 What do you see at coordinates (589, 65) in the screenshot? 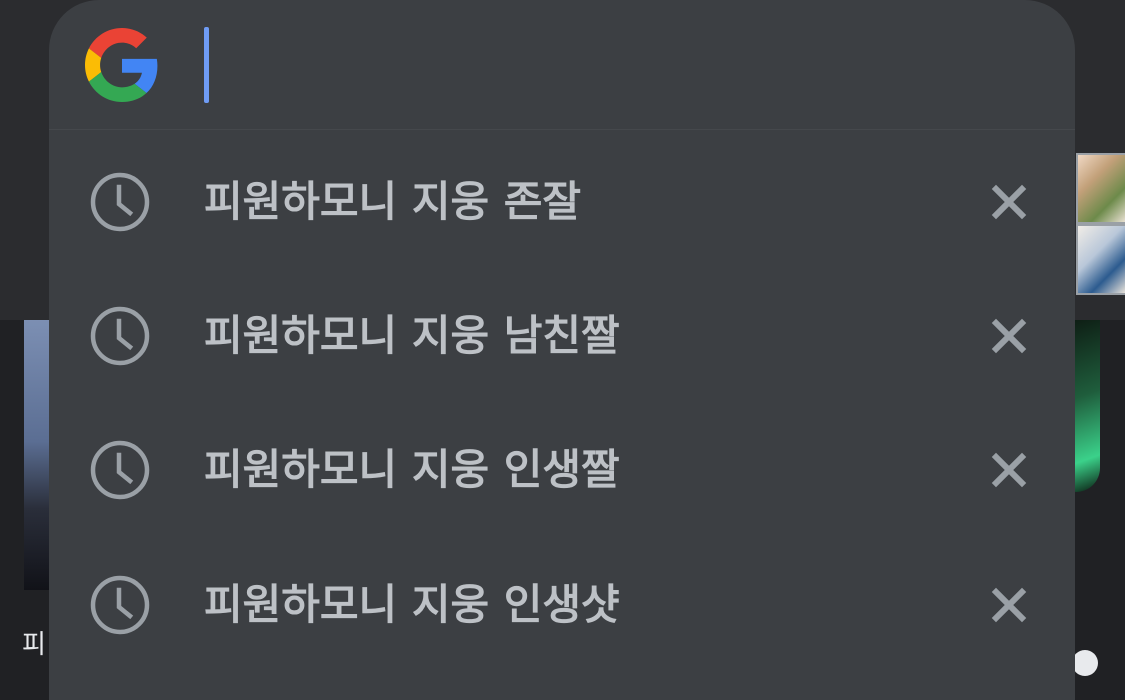
I see `search-input` at bounding box center [589, 65].